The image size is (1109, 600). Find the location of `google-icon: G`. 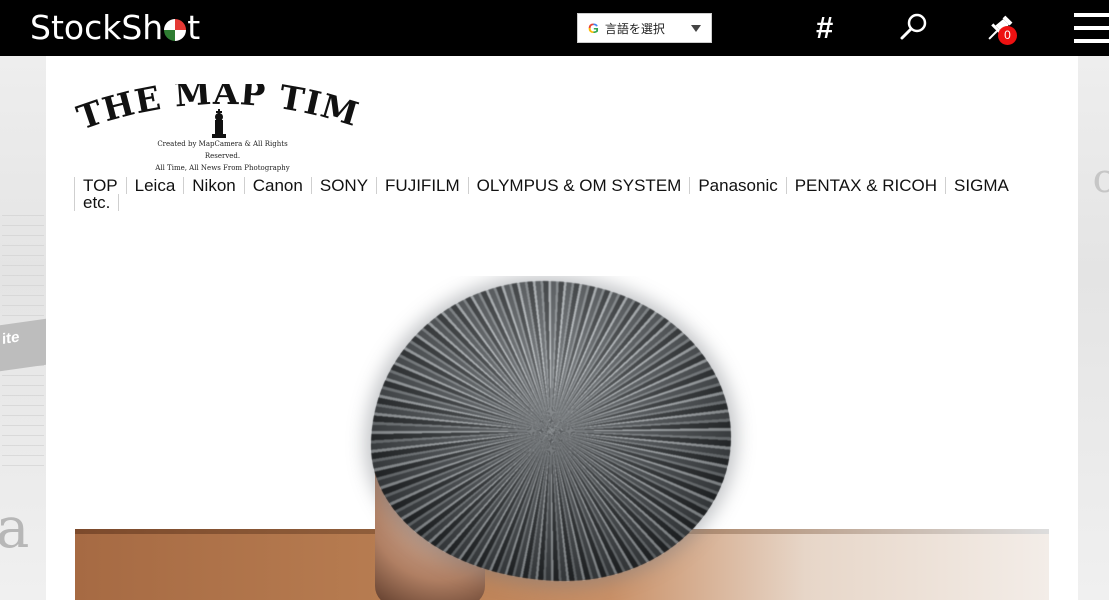

google-icon: G is located at coordinates (593, 28).